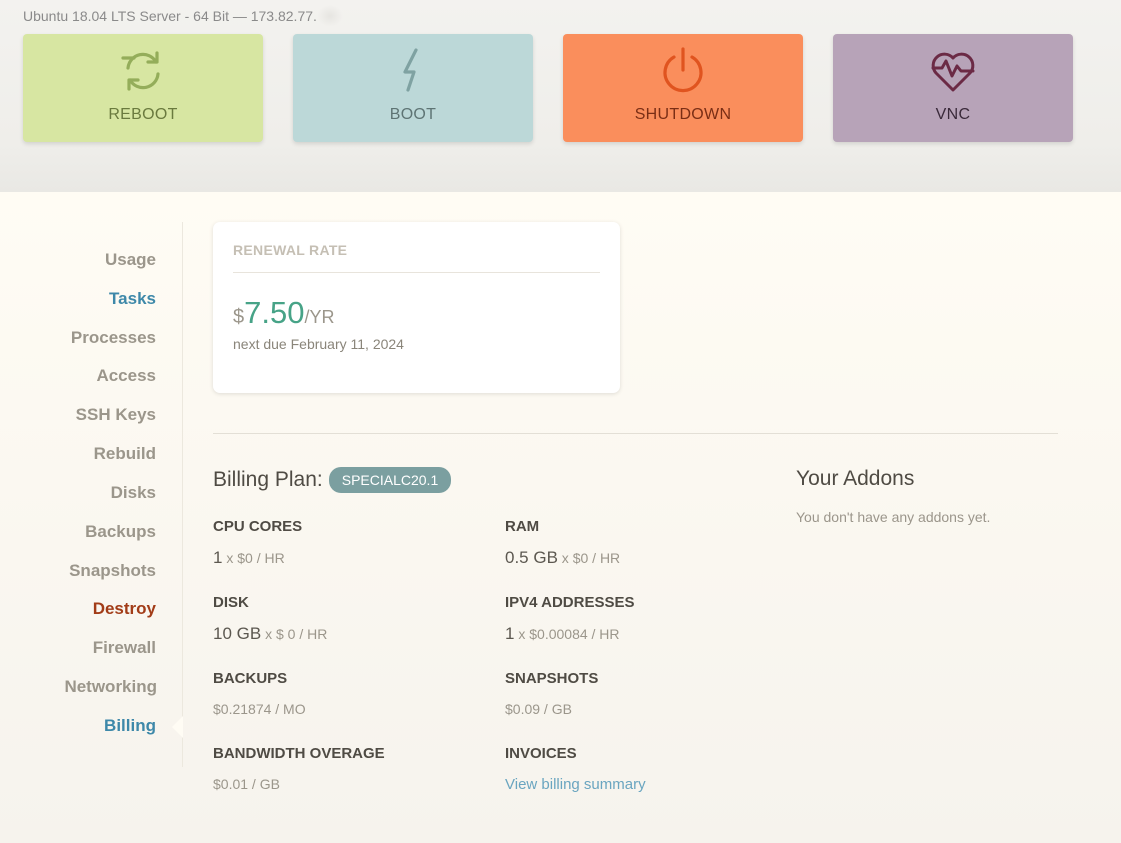  What do you see at coordinates (683, 70) in the screenshot?
I see `power-icon` at bounding box center [683, 70].